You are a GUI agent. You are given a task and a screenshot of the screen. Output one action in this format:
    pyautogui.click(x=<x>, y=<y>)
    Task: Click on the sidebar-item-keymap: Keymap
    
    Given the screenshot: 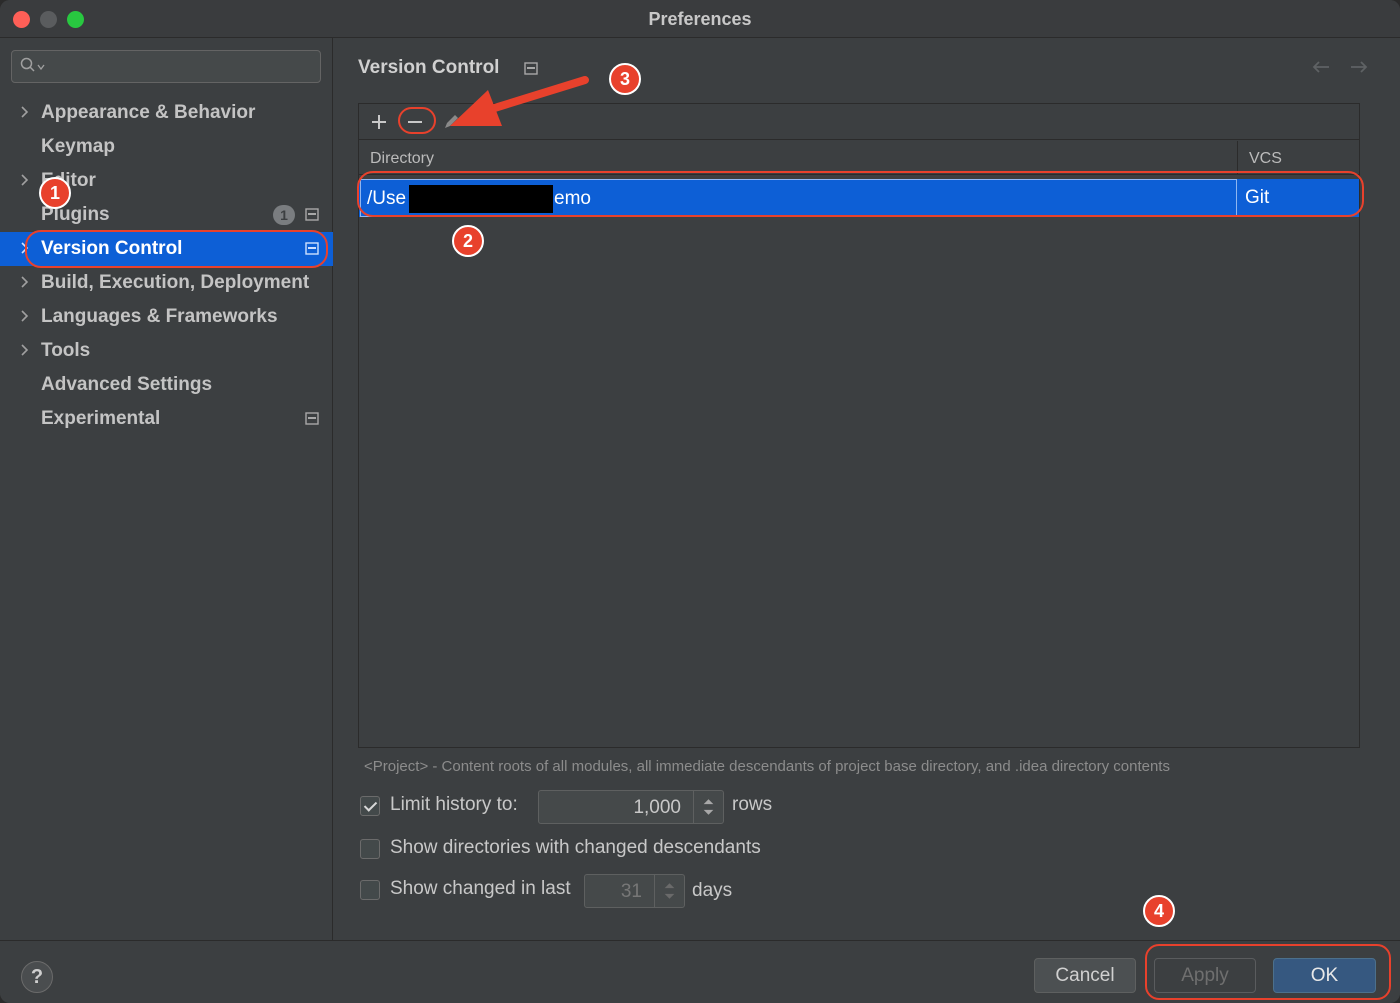 What is the action you would take?
    pyautogui.click(x=166, y=147)
    